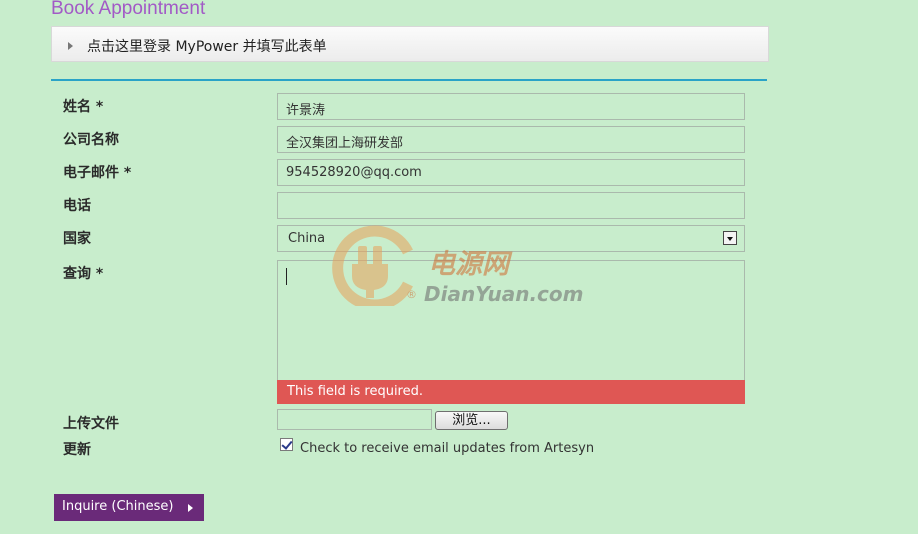 The width and height of the screenshot is (918, 534). Describe the element at coordinates (511, 392) in the screenshot. I see `inquiry-error-message: This field is required.` at that location.